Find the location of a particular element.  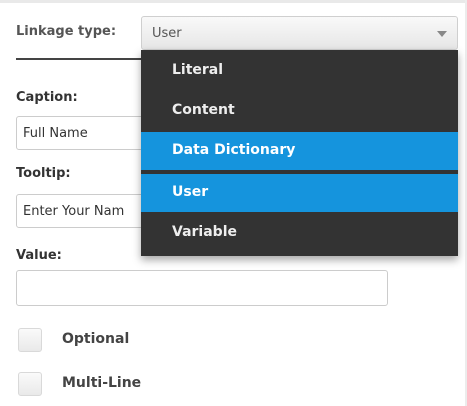

chevron-down-icon is located at coordinates (442, 34).